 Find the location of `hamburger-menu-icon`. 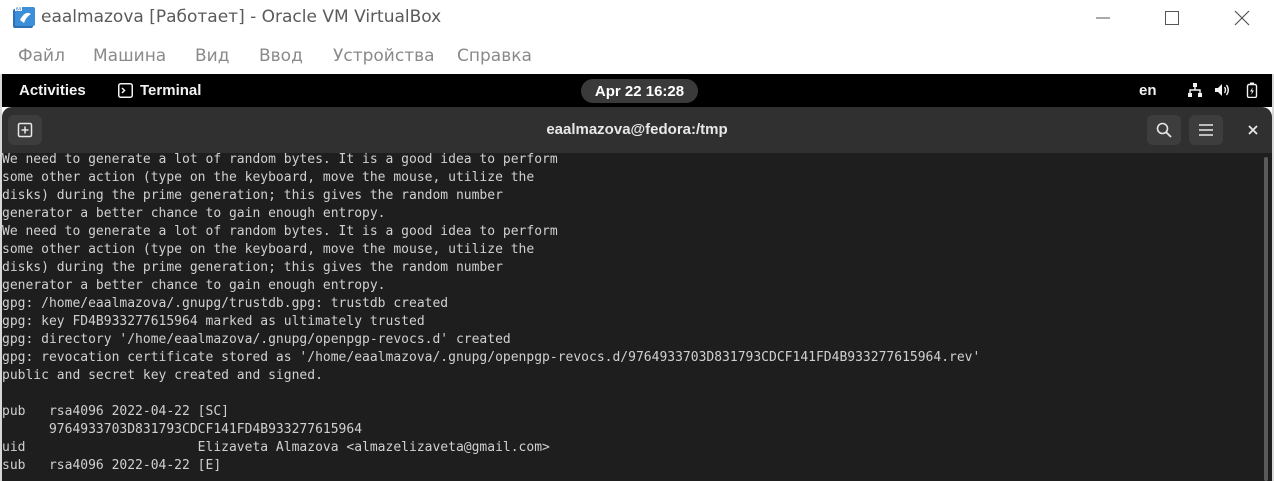

hamburger-menu-icon is located at coordinates (1206, 130).